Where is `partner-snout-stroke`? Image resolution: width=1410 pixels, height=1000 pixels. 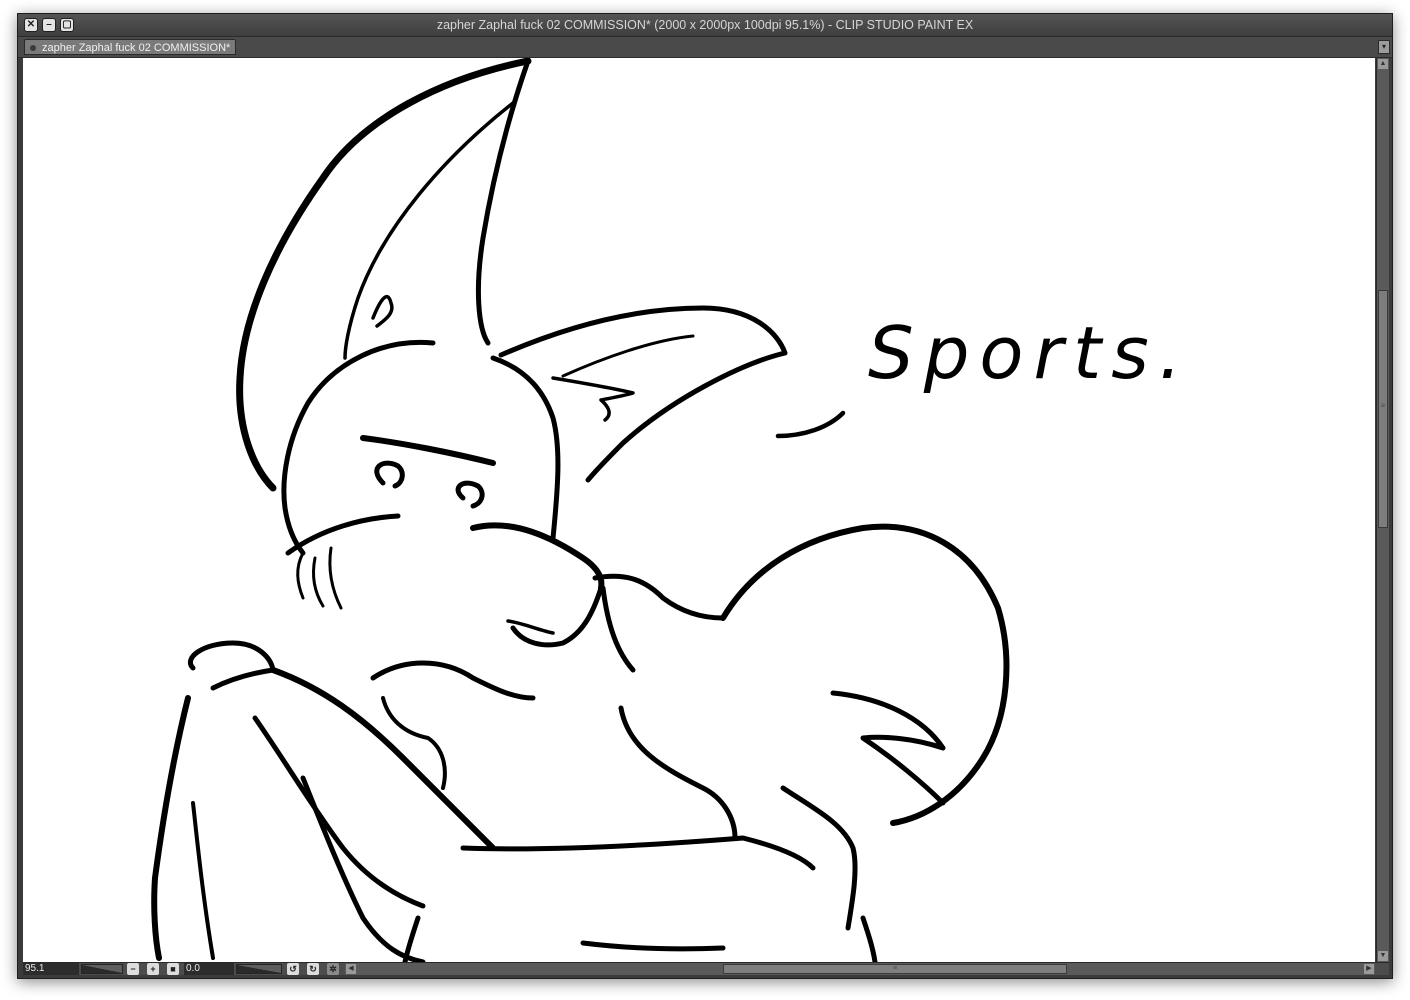
partner-snout-stroke is located at coordinates (659, 597).